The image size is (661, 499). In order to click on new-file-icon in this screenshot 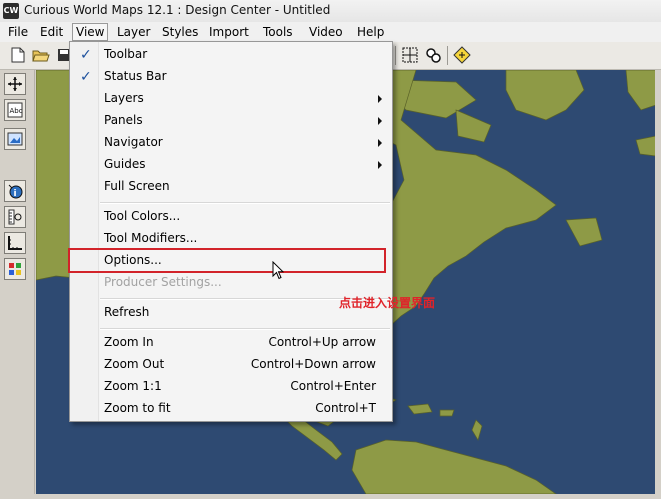, I will do `click(18, 55)`.